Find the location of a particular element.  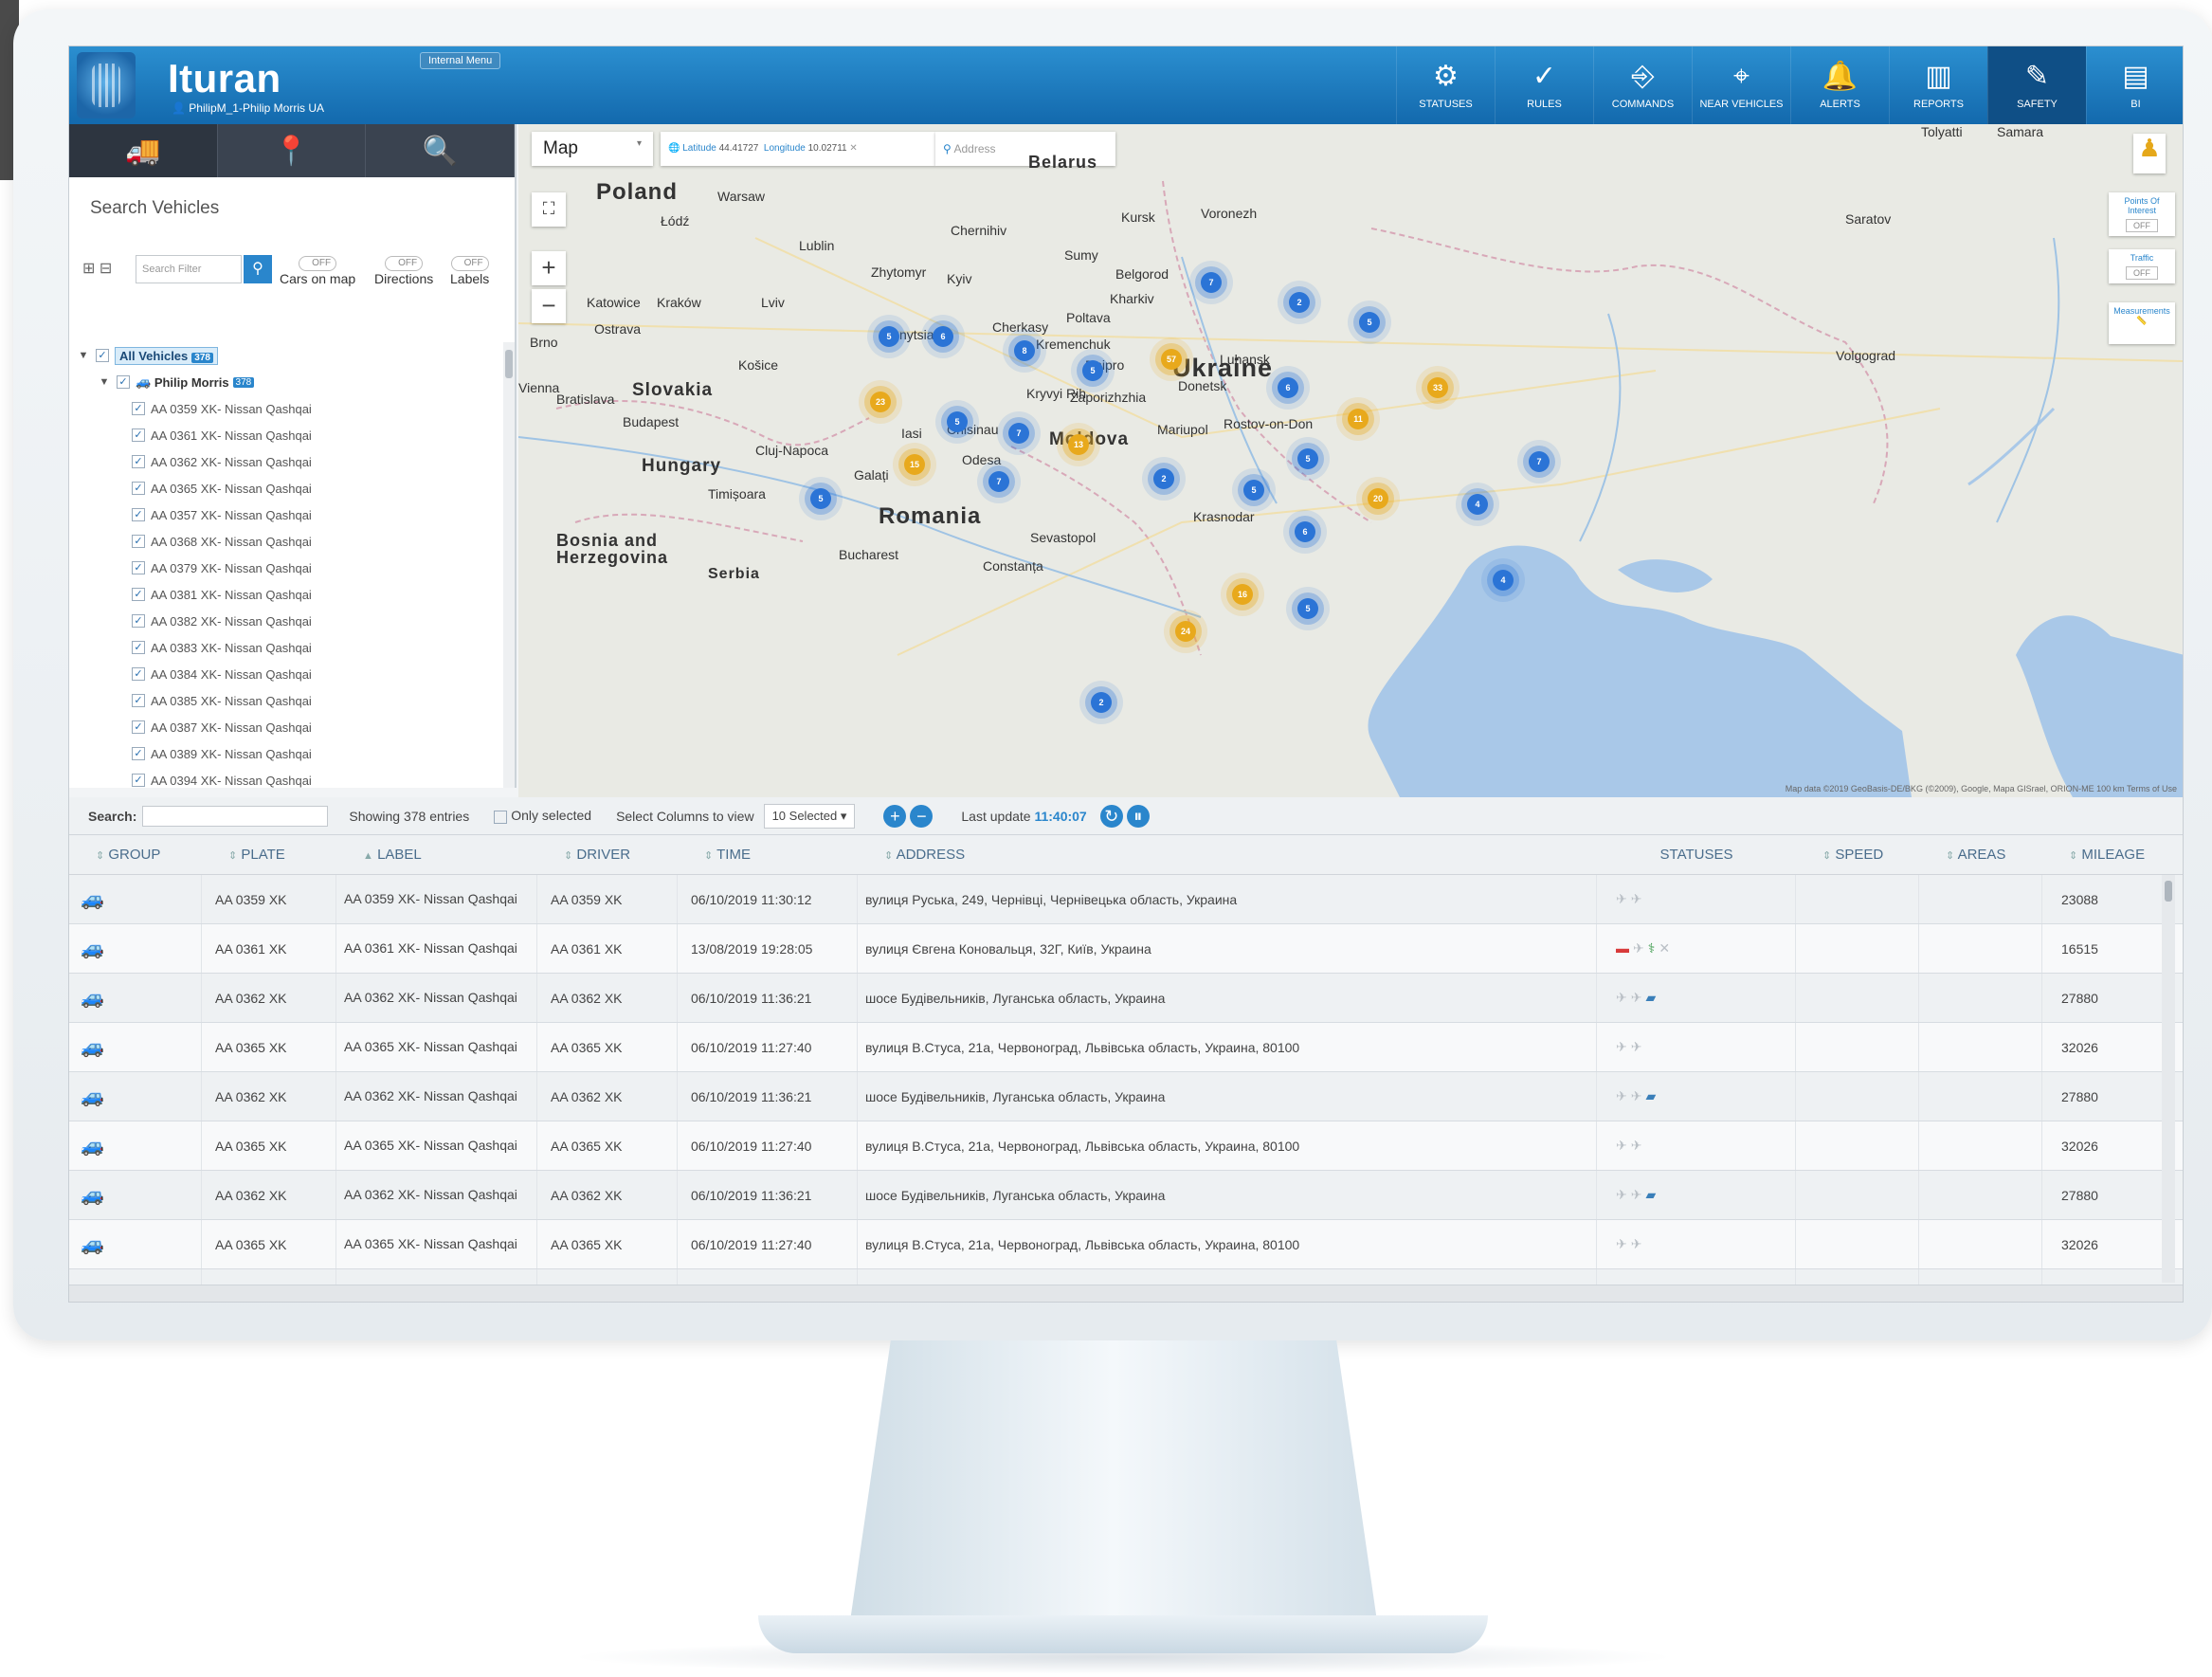

zoom-in-button: + is located at coordinates (549, 268).